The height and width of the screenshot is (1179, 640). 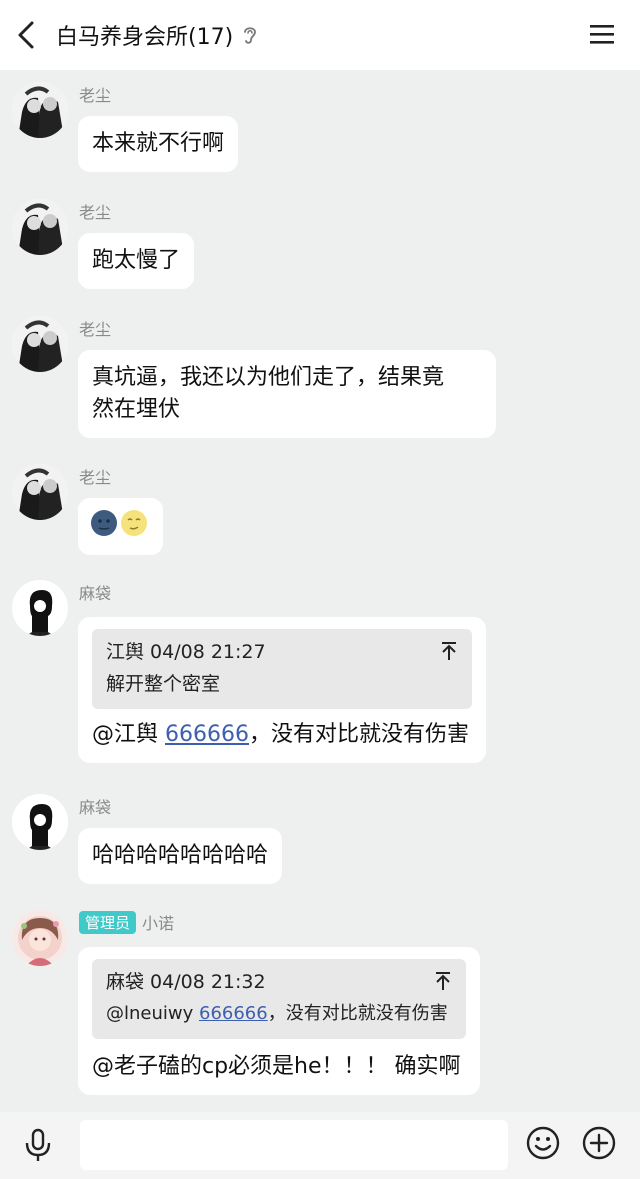 I want to click on quote-header: 江舆 04/08 21:27, so click(x=186, y=652).